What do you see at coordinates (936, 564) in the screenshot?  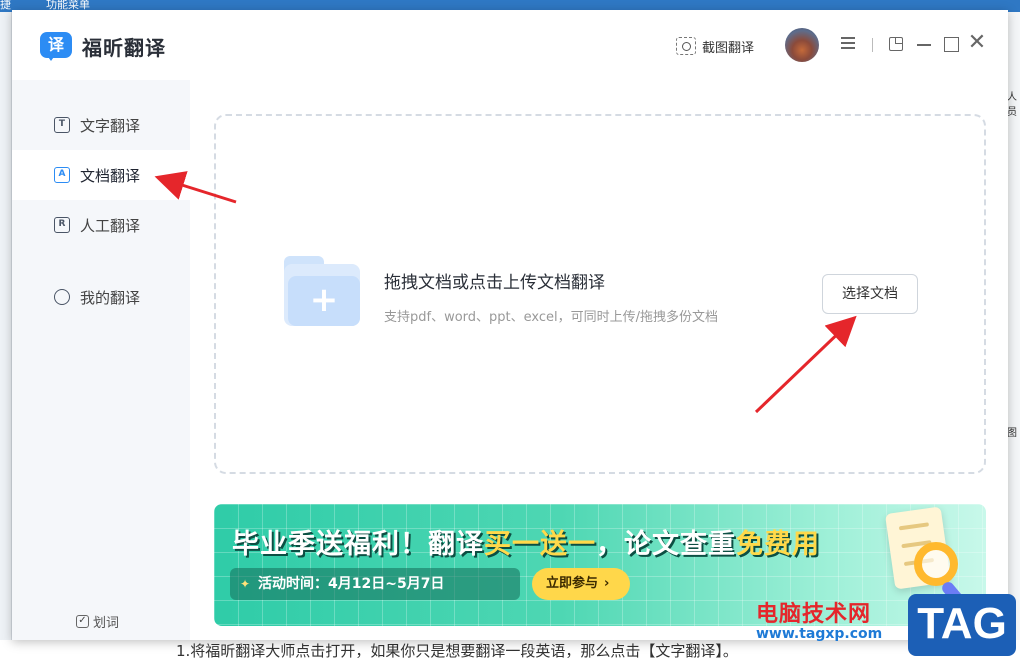 I see `magnifier-icon` at bounding box center [936, 564].